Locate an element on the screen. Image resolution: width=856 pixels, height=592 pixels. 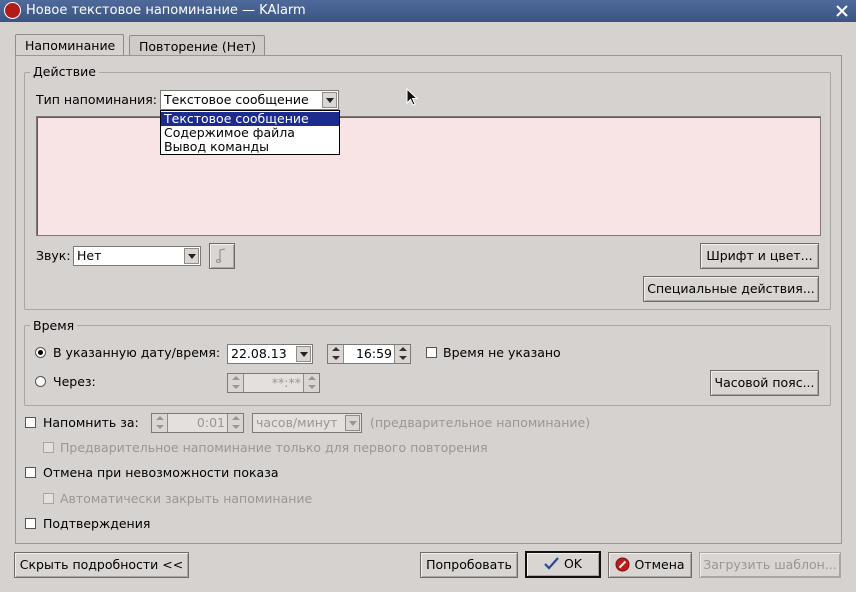
ok-button: OK is located at coordinates (563, 564).